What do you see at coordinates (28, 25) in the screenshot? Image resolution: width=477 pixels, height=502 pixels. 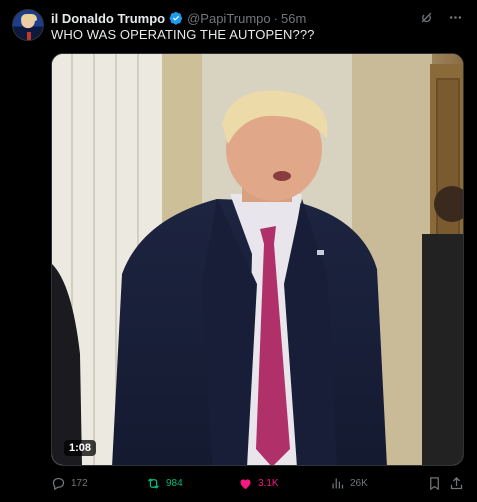 I see `avatar` at bounding box center [28, 25].